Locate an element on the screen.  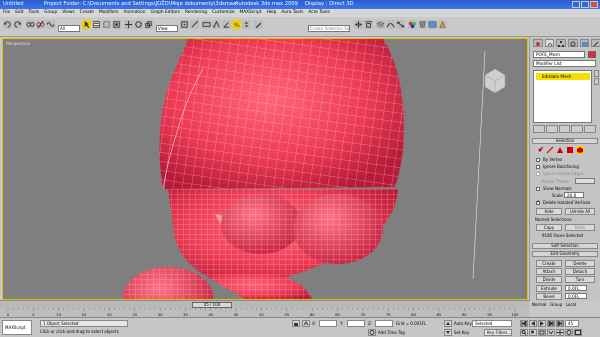
copy-button: Copy is located at coordinates (549, 227).